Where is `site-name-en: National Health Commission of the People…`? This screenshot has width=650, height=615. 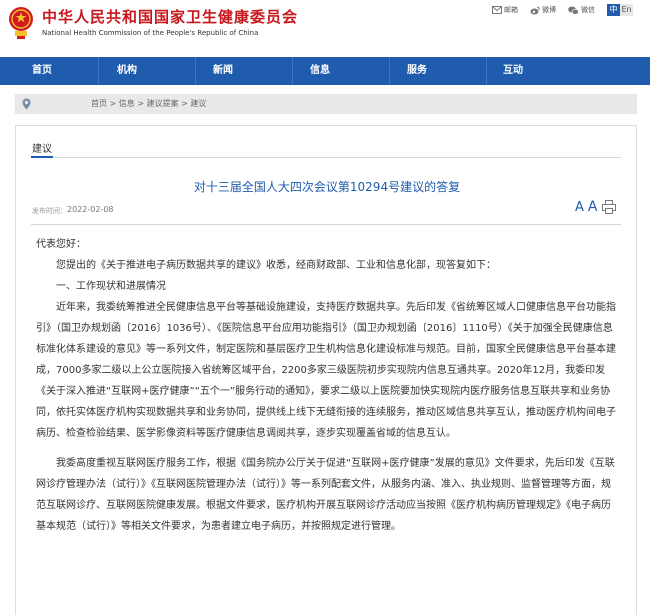 site-name-en: National Health Commission of the People… is located at coordinates (150, 33).